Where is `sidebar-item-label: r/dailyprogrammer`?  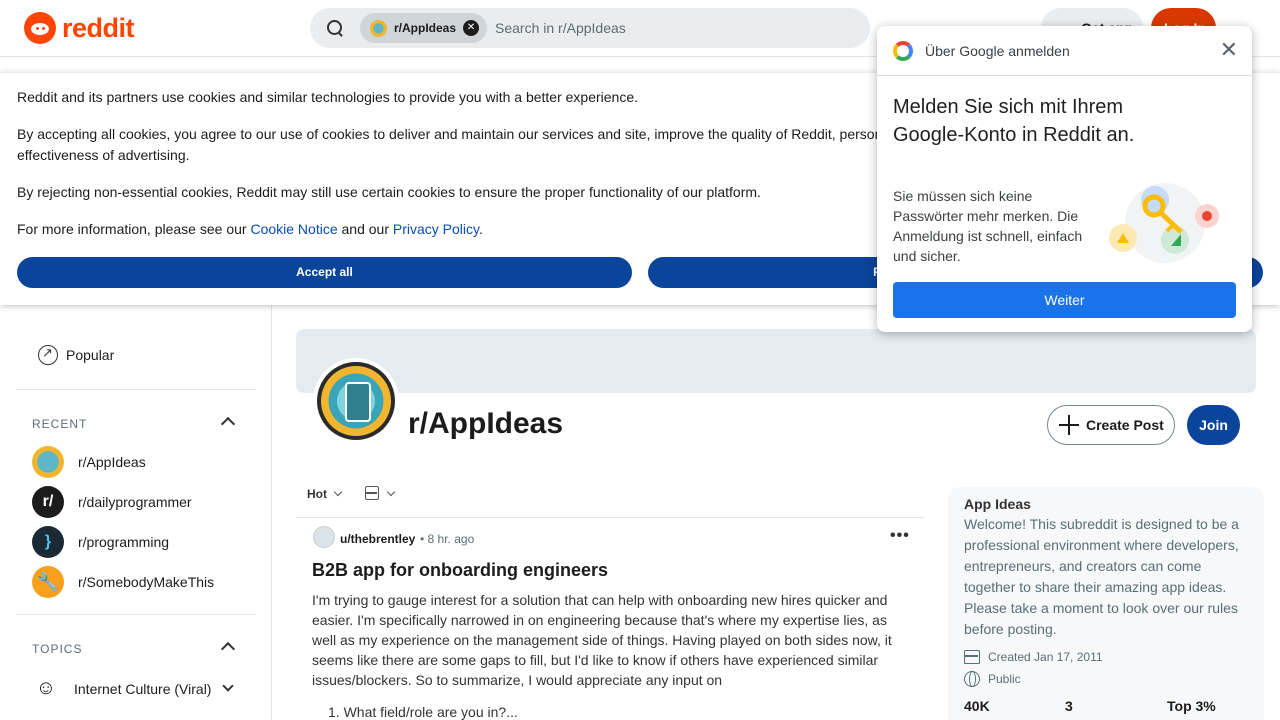 sidebar-item-label: r/dailyprogrammer is located at coordinates (135, 502).